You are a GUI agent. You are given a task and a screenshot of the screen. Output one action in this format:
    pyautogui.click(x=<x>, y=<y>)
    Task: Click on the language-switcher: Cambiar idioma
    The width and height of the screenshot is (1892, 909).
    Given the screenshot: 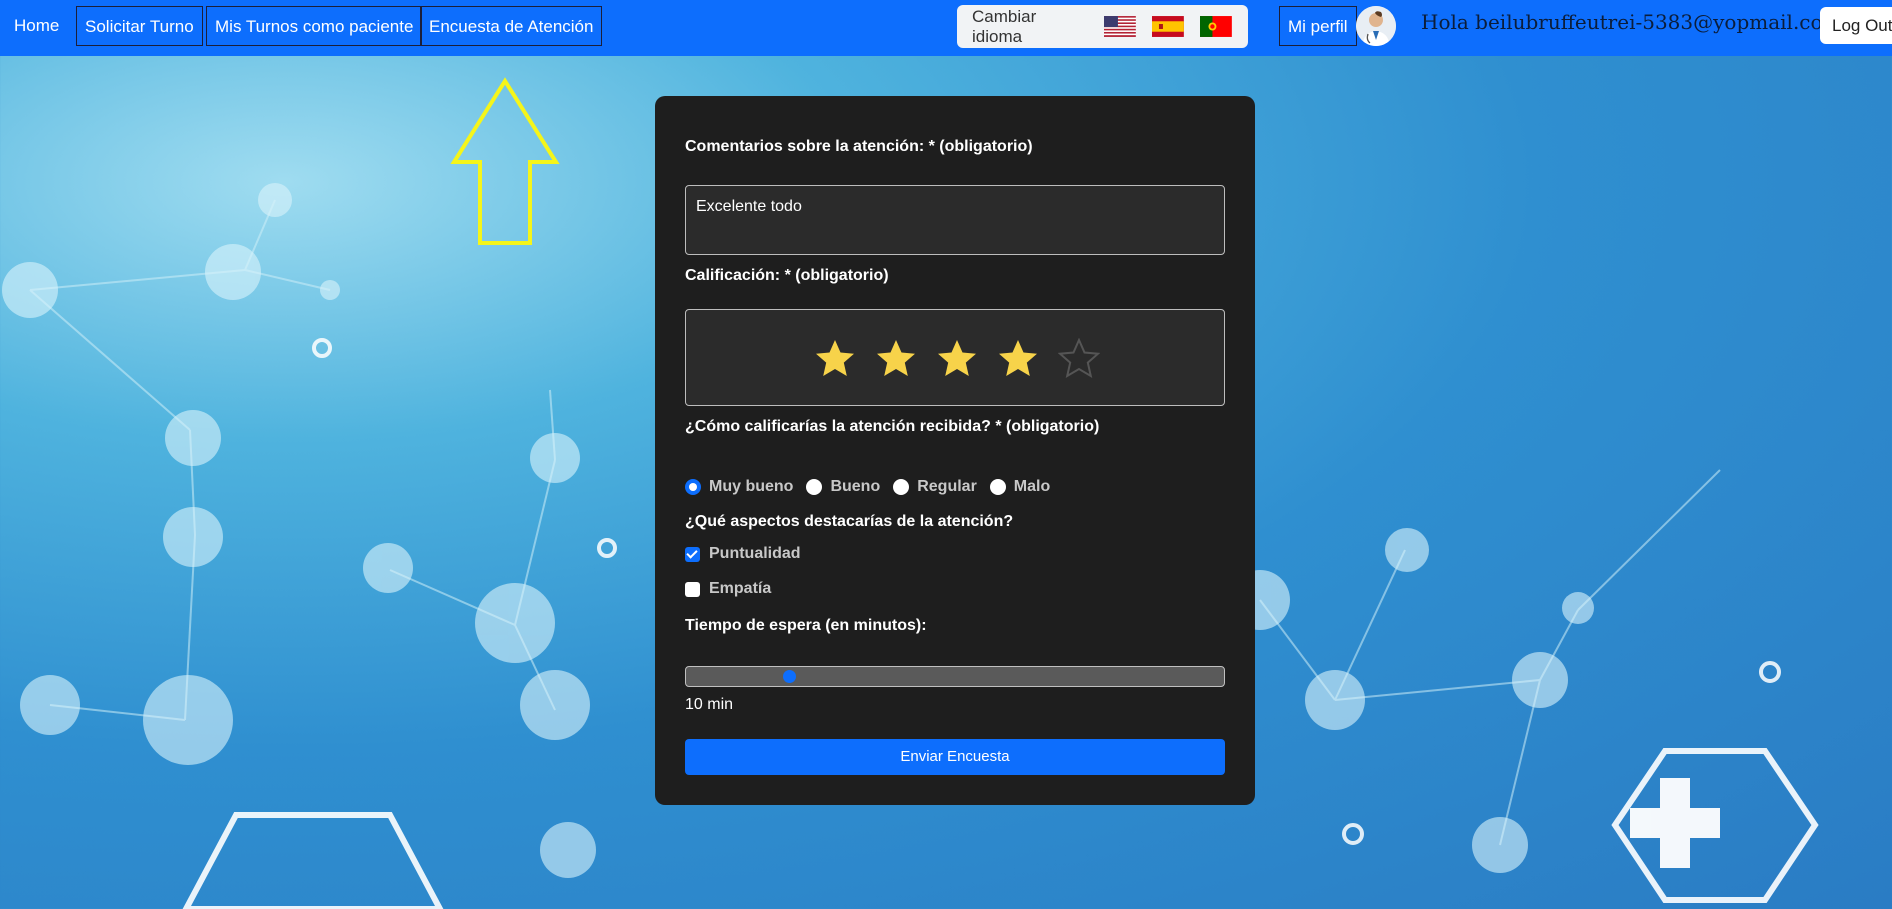 What is the action you would take?
    pyautogui.click(x=1102, y=26)
    